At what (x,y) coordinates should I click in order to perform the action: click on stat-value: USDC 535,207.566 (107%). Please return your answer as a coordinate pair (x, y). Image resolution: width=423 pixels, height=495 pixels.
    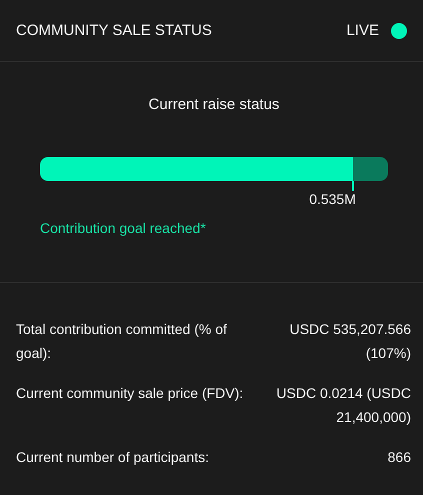
    Looking at the image, I should click on (349, 341).